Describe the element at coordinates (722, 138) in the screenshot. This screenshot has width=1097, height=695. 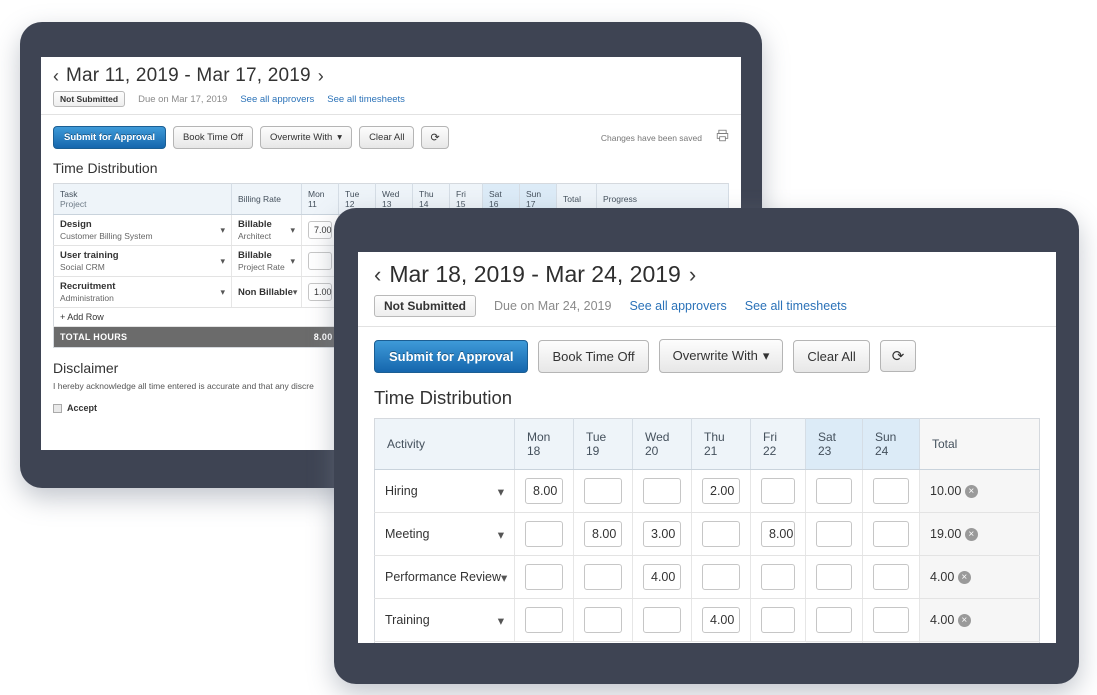
I see `print-icon` at that location.